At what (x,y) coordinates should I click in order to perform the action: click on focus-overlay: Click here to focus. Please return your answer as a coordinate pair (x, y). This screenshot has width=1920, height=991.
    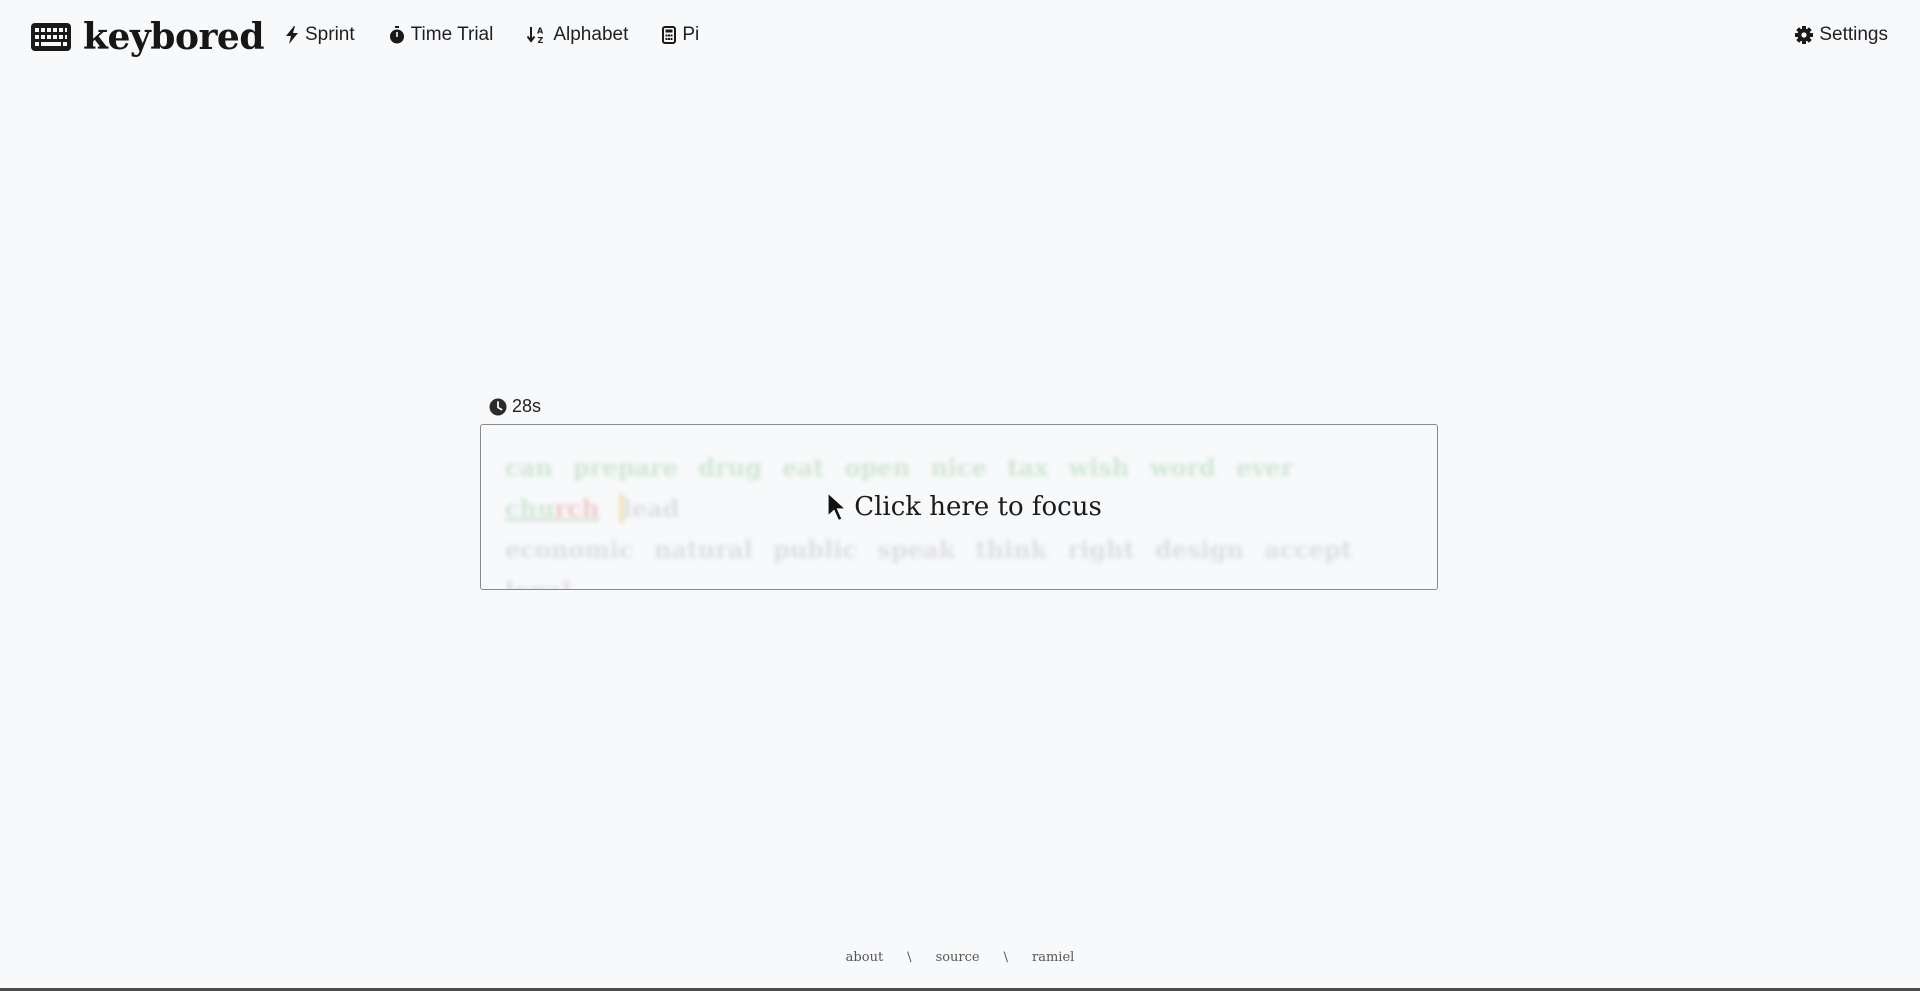
    Looking at the image, I should click on (959, 507).